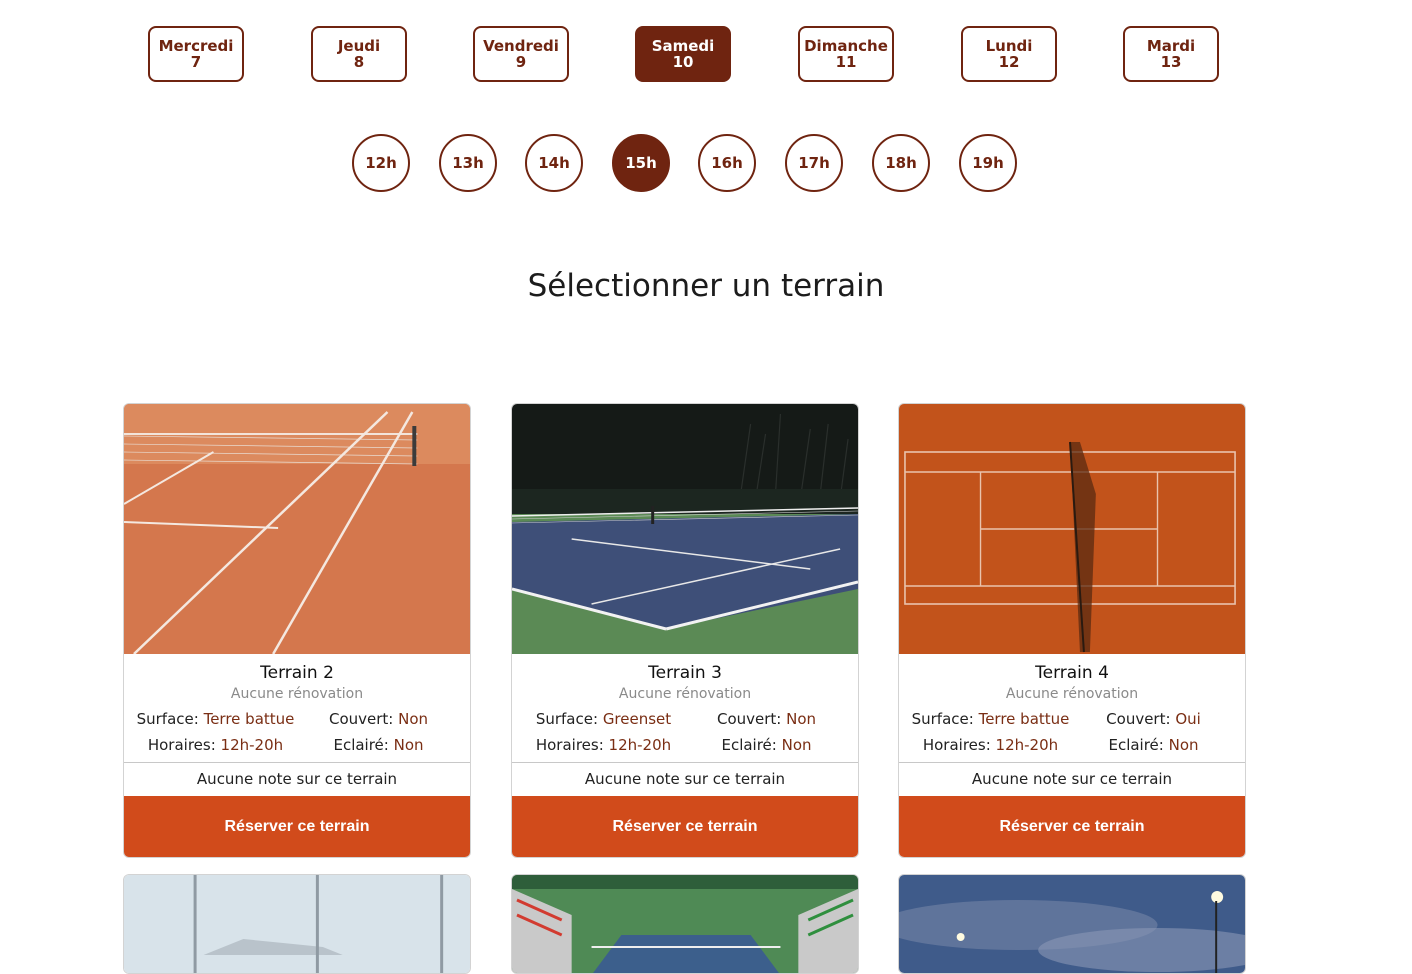 Image resolution: width=1412 pixels, height=974 pixels. Describe the element at coordinates (846, 62) in the screenshot. I see `day-number: 11` at that location.